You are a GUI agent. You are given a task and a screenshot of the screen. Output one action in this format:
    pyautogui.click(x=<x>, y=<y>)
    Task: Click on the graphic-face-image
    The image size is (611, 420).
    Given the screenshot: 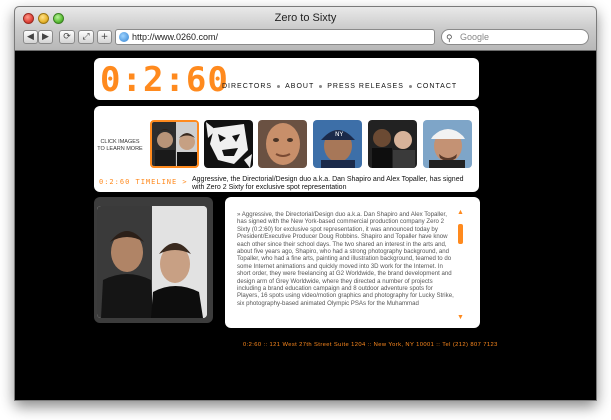 What is the action you would take?
    pyautogui.click(x=228, y=144)
    